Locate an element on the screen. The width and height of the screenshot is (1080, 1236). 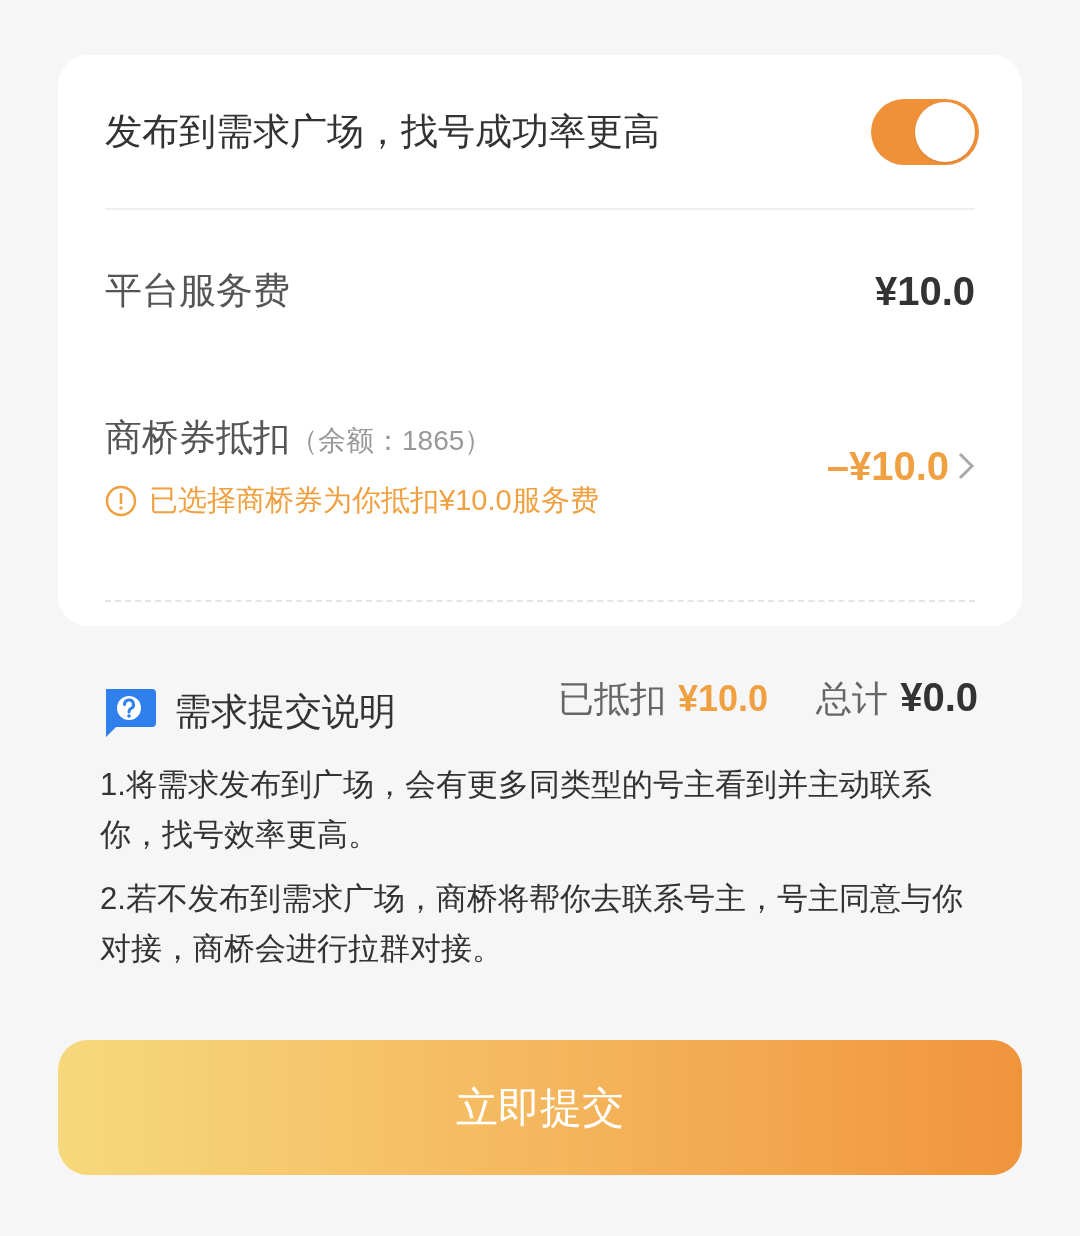
chevron-right-icon is located at coordinates (966, 466).